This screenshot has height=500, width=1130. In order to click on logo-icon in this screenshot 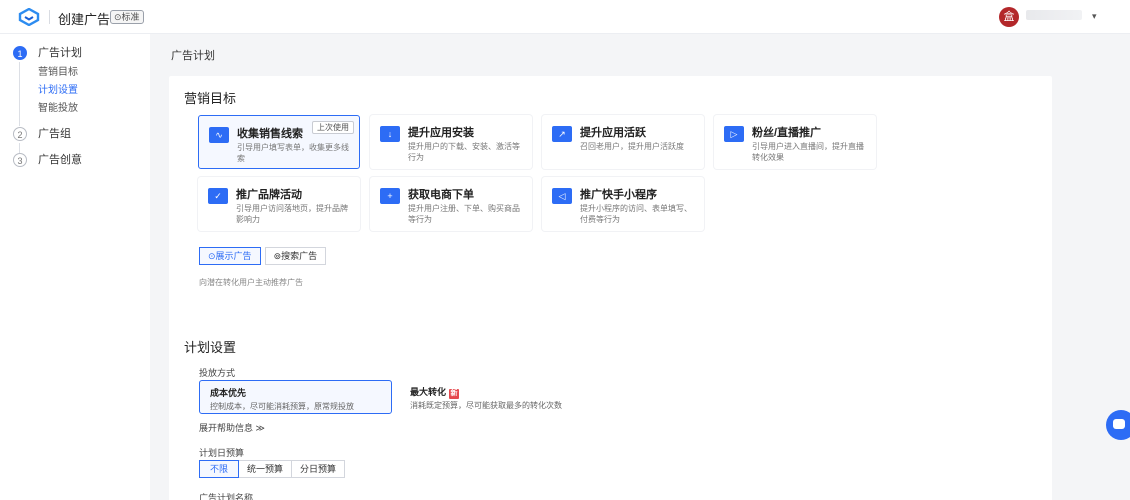, I will do `click(29, 17)`.